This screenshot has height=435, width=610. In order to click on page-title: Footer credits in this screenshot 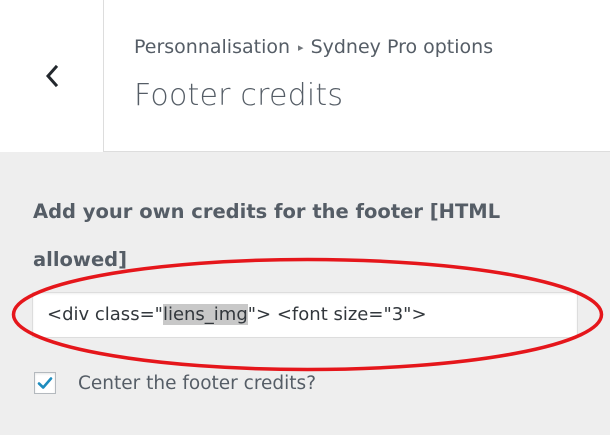, I will do `click(239, 95)`.